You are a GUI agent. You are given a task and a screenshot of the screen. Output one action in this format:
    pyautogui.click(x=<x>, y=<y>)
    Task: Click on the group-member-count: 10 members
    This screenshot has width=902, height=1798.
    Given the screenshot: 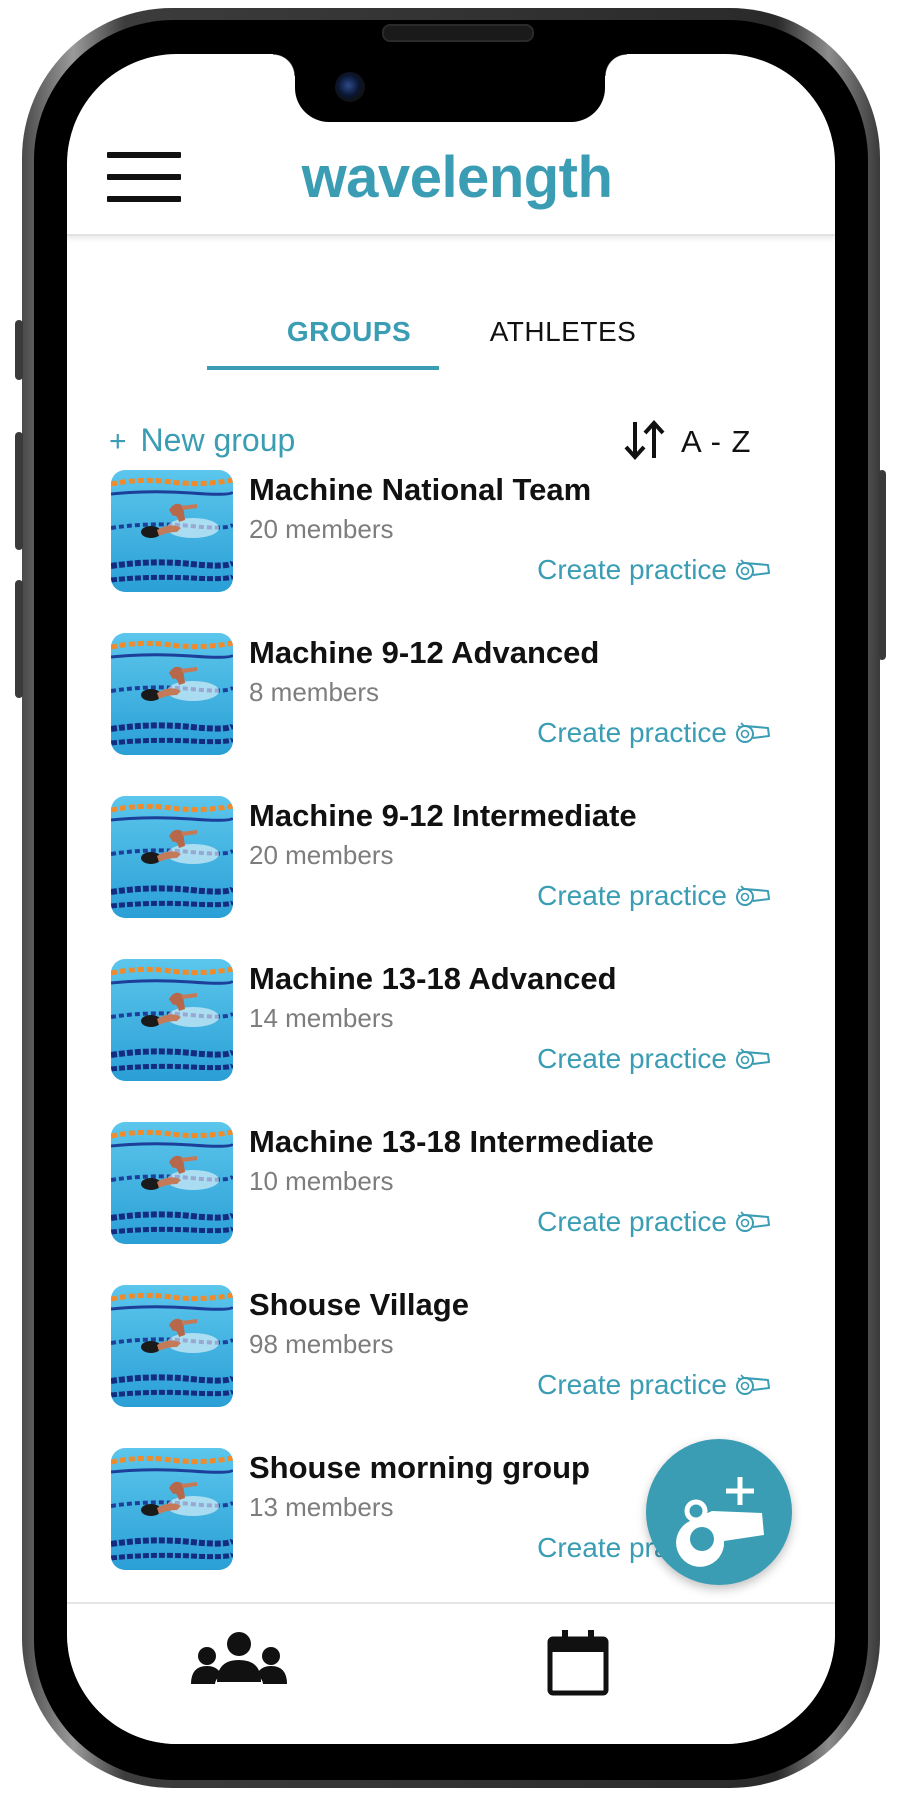 What is the action you would take?
    pyautogui.click(x=321, y=1181)
    